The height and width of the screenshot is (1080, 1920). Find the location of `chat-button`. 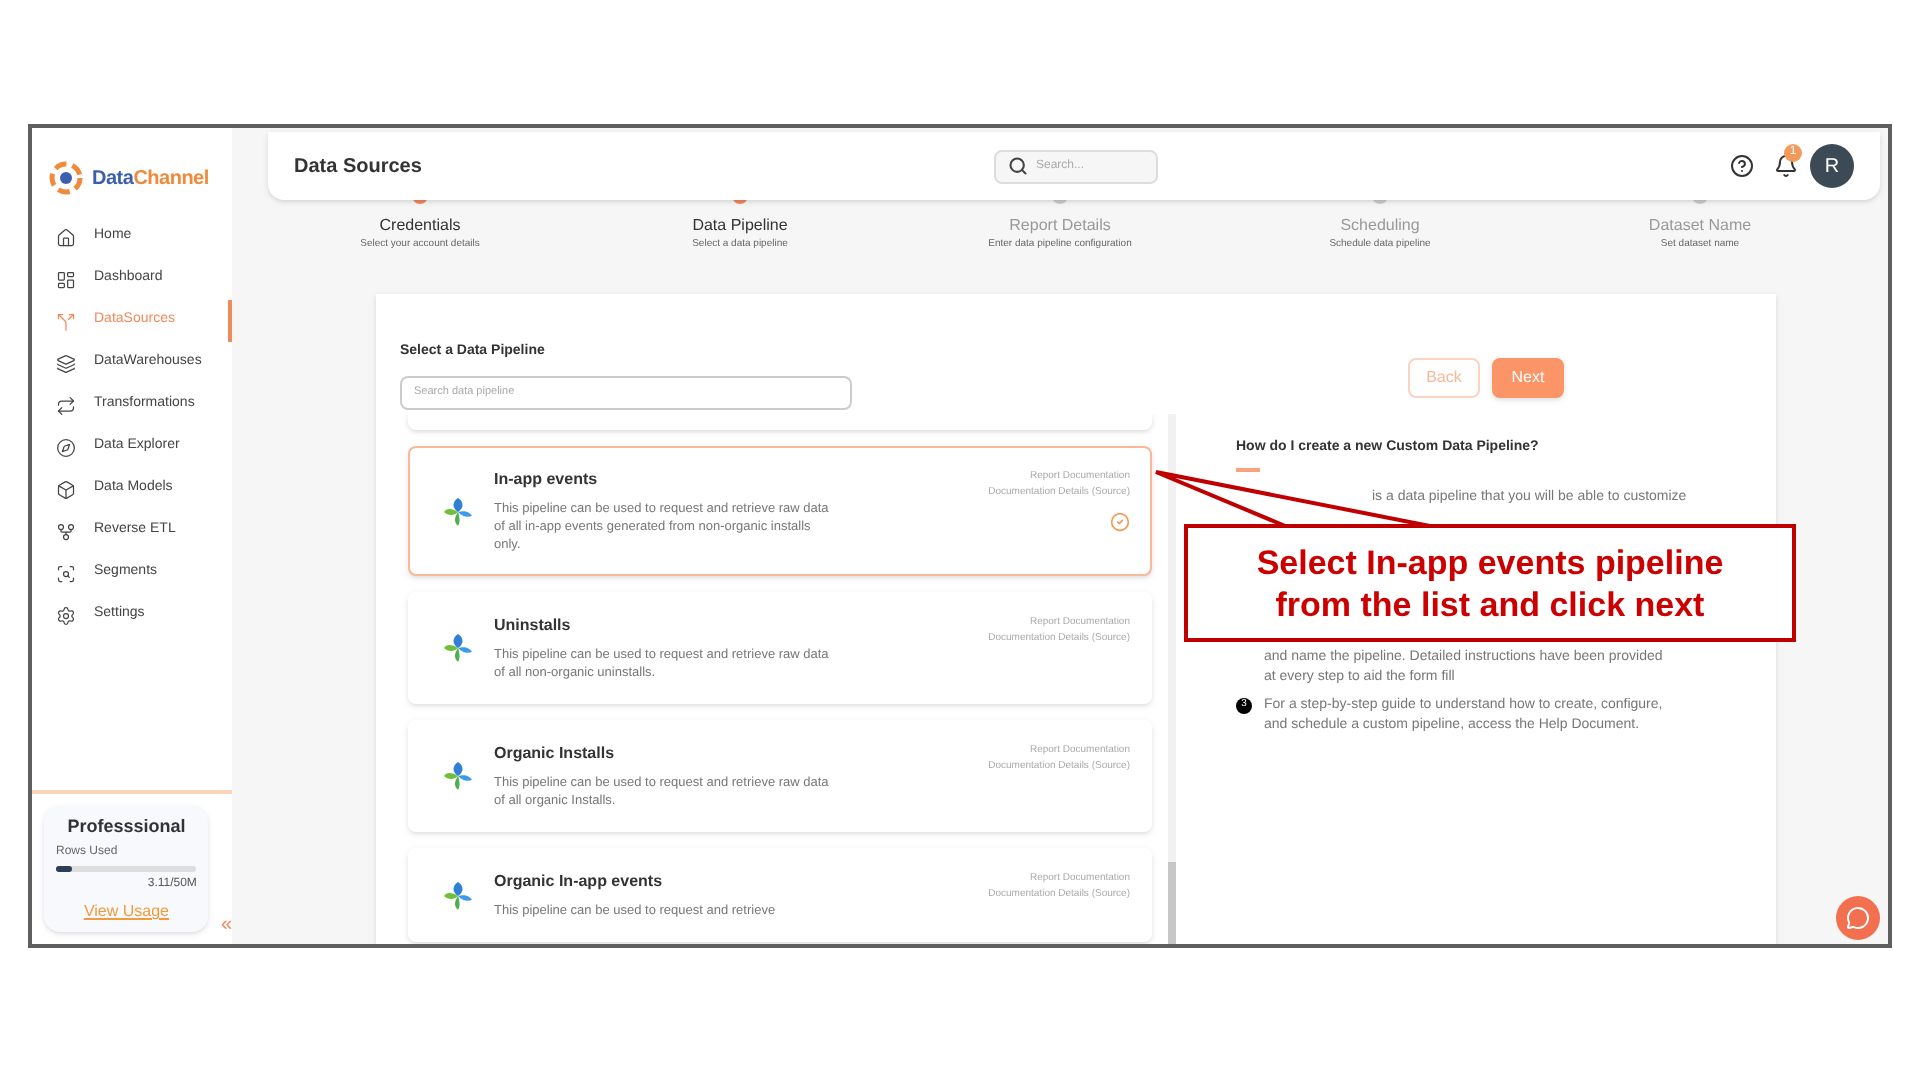

chat-button is located at coordinates (1858, 918).